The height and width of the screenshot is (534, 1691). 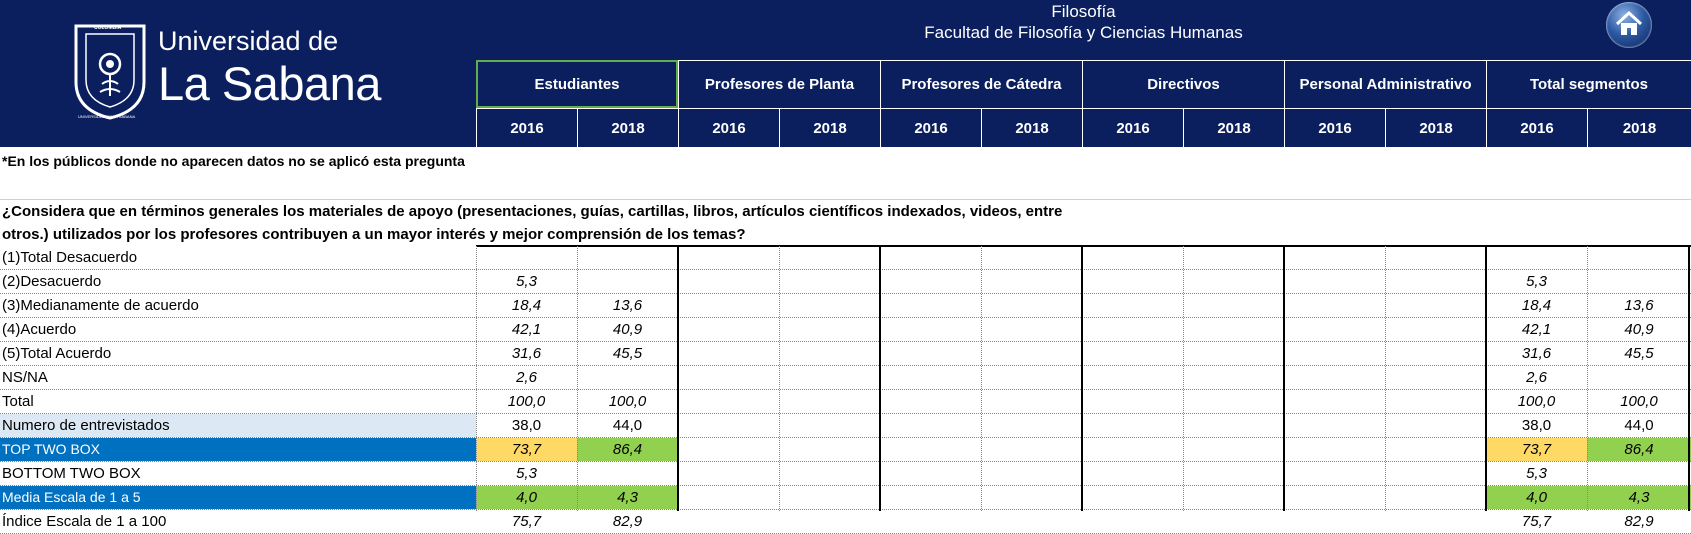 What do you see at coordinates (238, 401) in the screenshot?
I see `row-label: Total` at bounding box center [238, 401].